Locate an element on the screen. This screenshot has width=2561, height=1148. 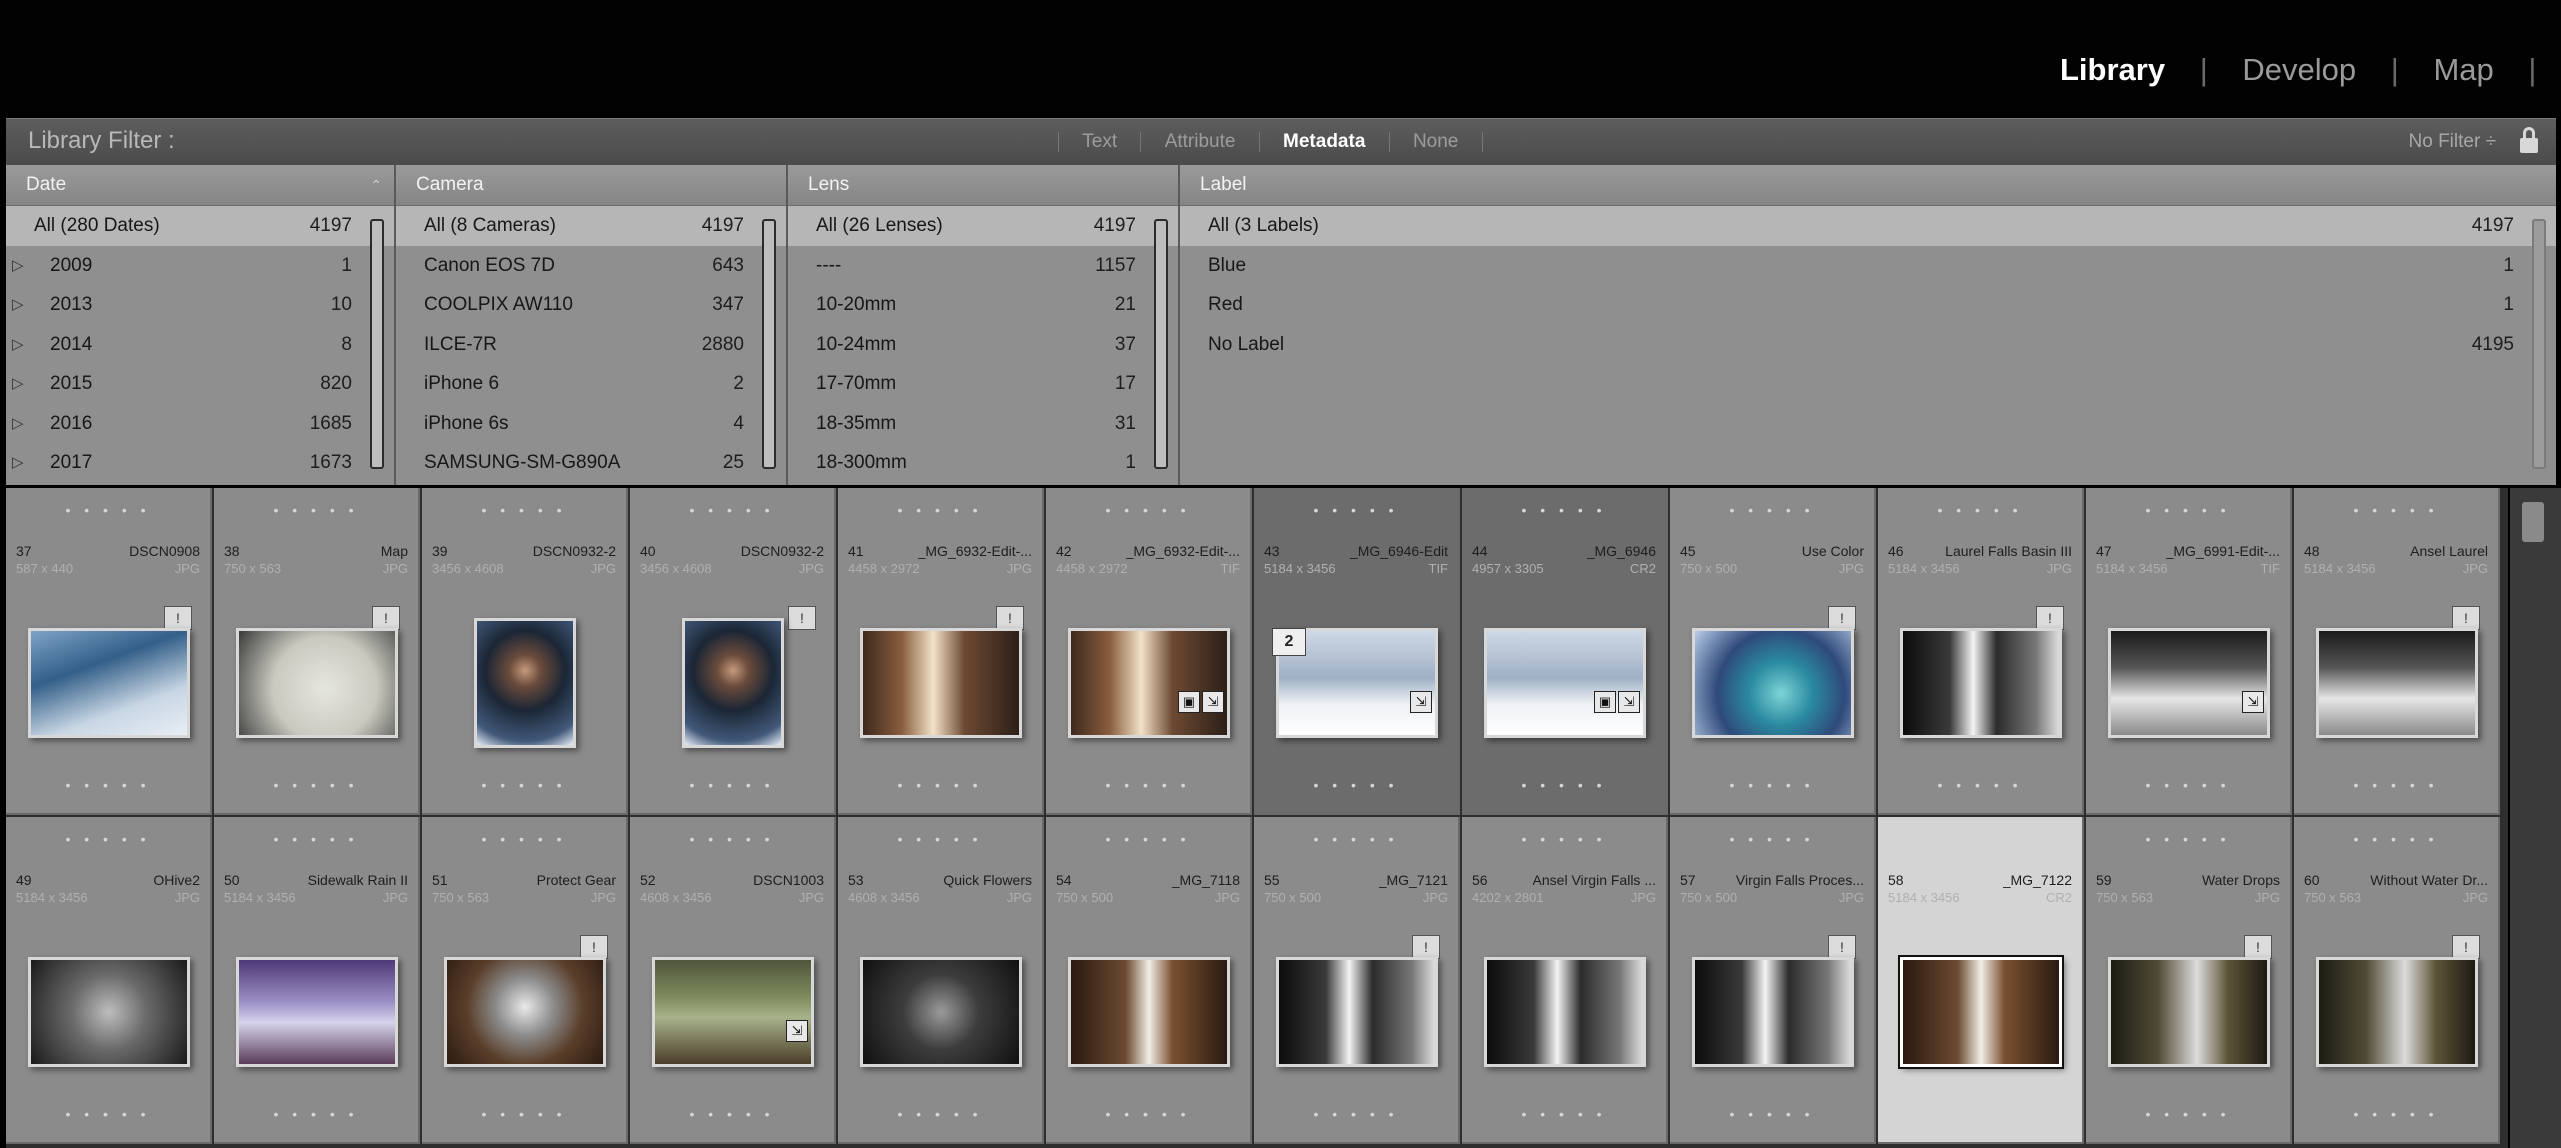
sort-icon: ⌃ is located at coordinates (376, 185).